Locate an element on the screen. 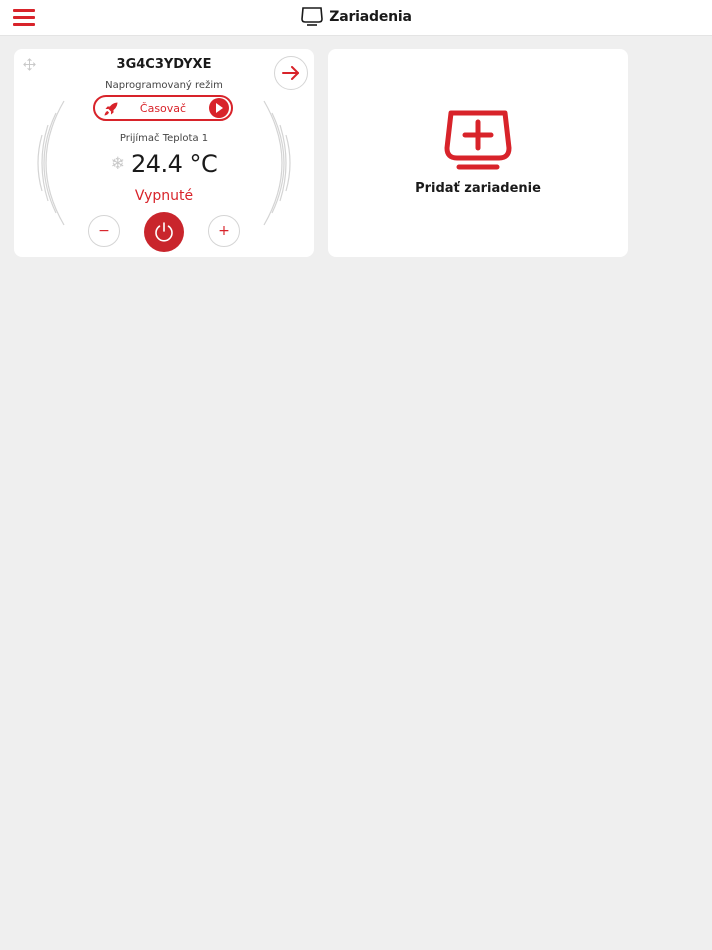 The image size is (712, 950). power-button is located at coordinates (164, 232).